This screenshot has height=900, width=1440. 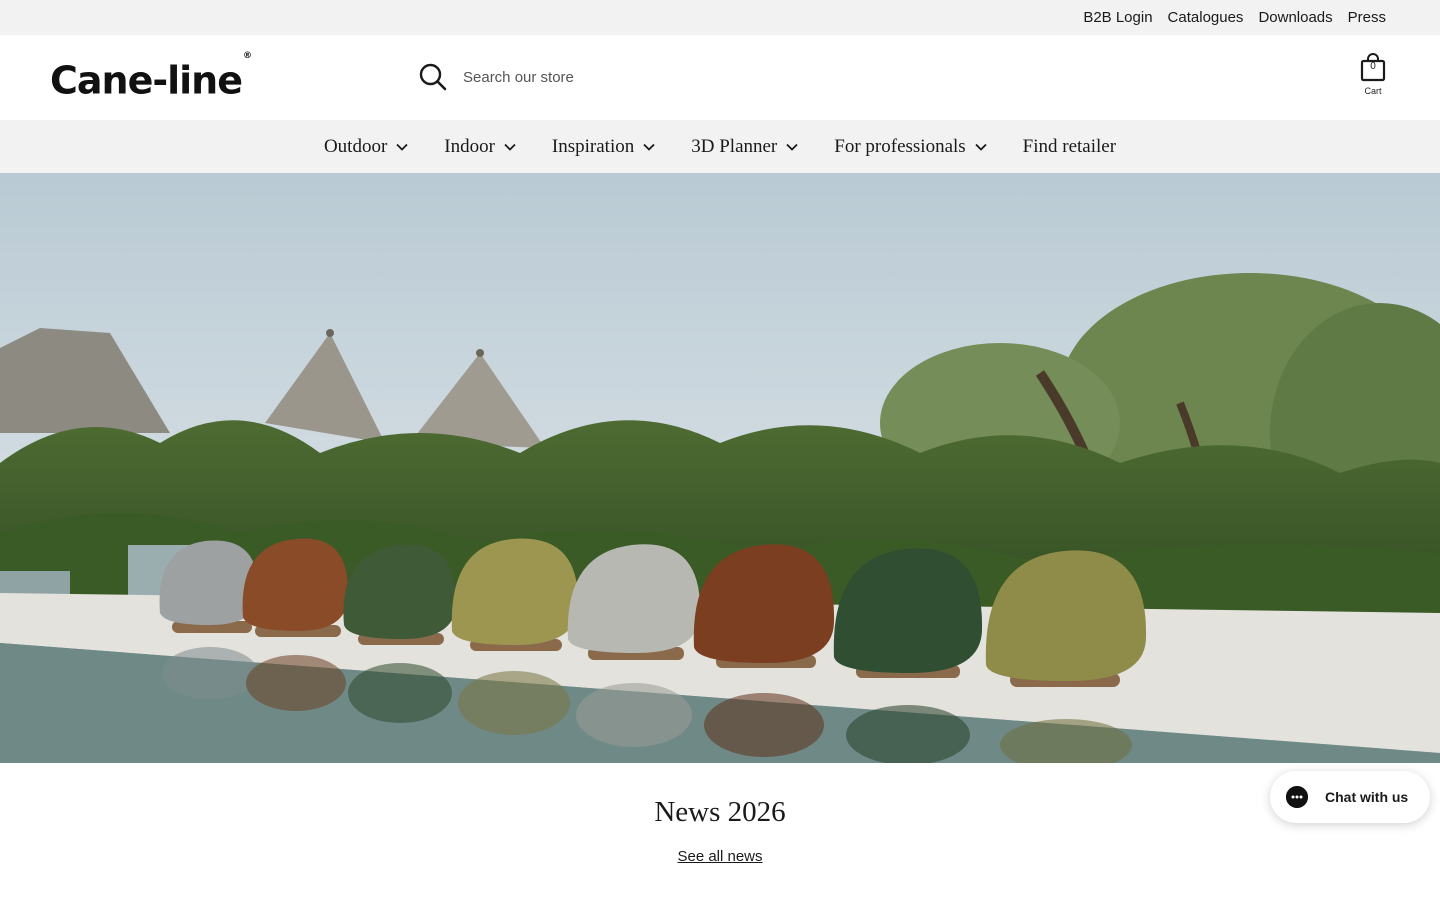 I want to click on utility-link-b2b-login: B2B Login, so click(x=1117, y=17).